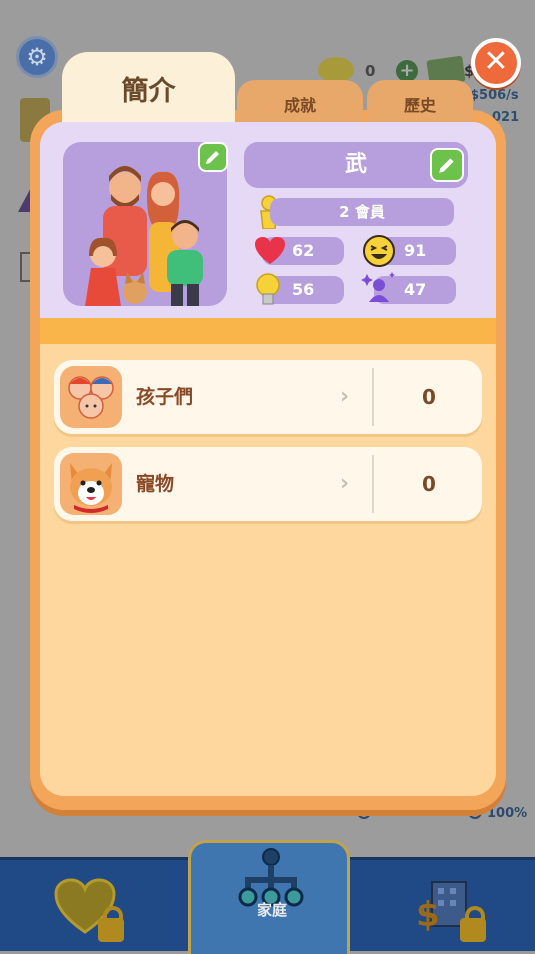 This screenshot has height=954, width=535. What do you see at coordinates (268, 484) in the screenshot?
I see `pets-row: 寵物 › 0` at bounding box center [268, 484].